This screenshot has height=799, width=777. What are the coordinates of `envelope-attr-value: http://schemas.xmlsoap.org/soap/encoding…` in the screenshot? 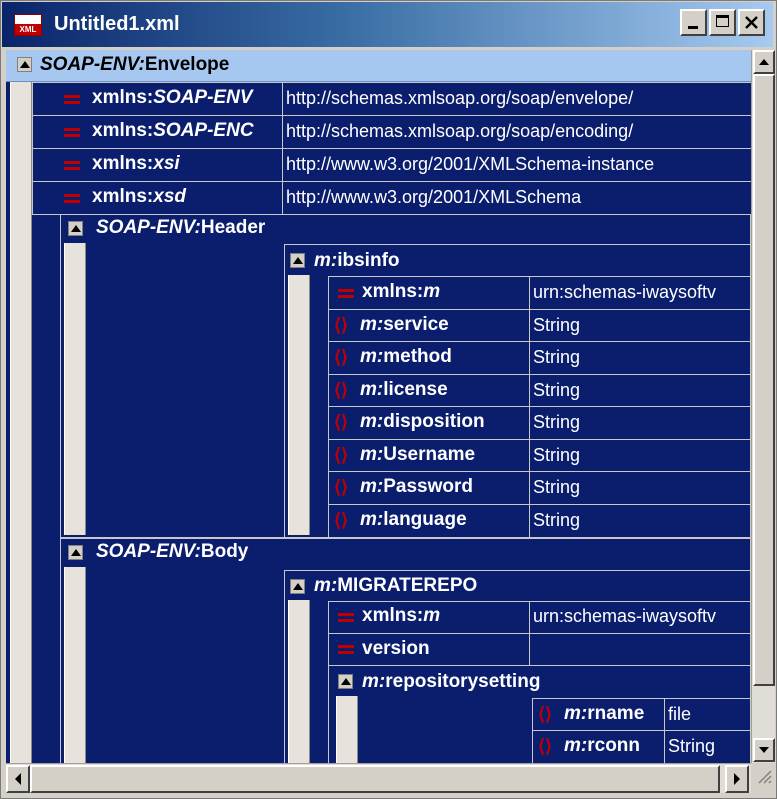 It's located at (459, 131).